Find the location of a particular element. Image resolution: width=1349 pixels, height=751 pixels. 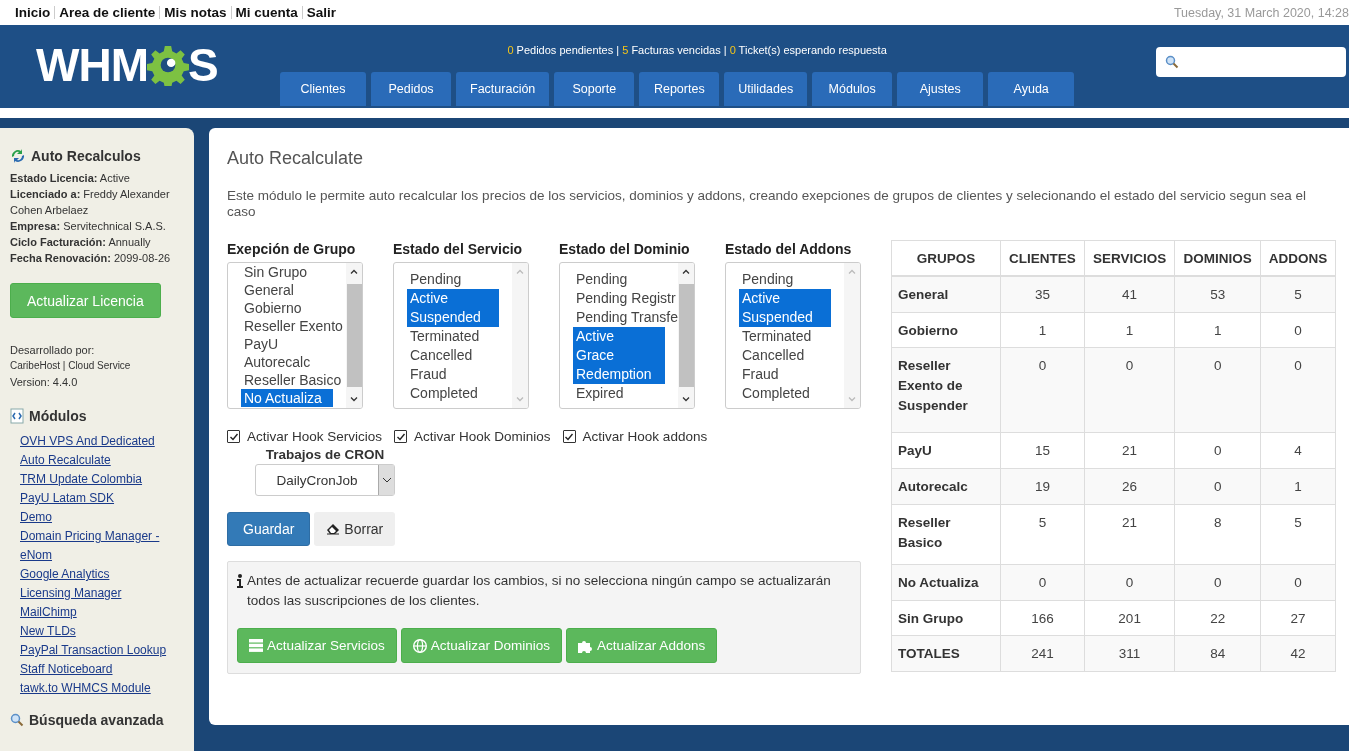

module-link: Demo is located at coordinates (102, 517).